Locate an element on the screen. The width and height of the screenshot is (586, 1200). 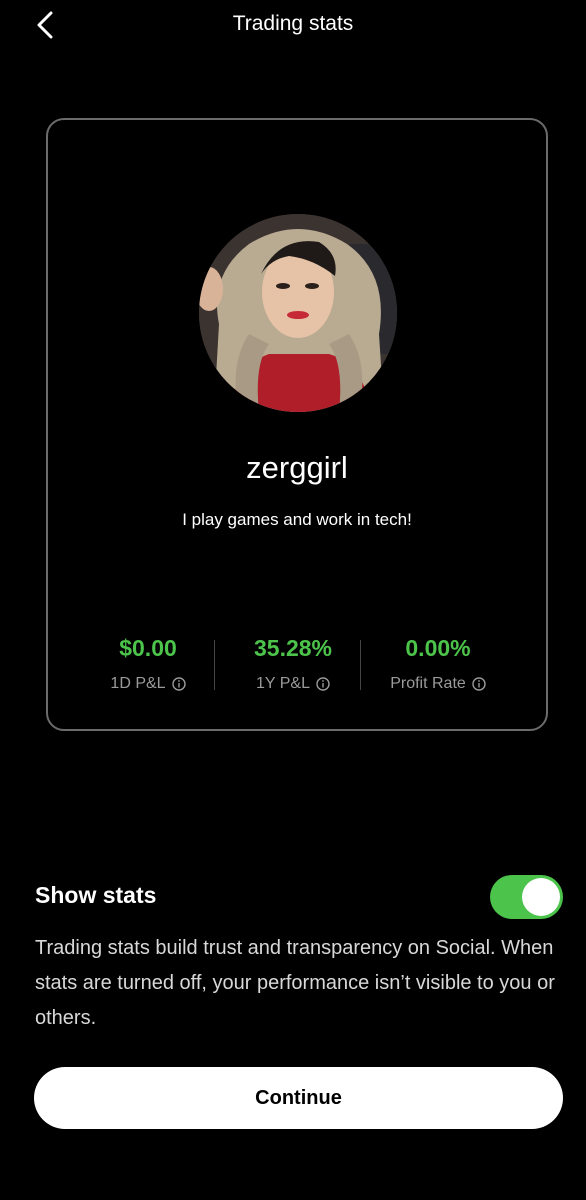
avatar is located at coordinates (298, 313).